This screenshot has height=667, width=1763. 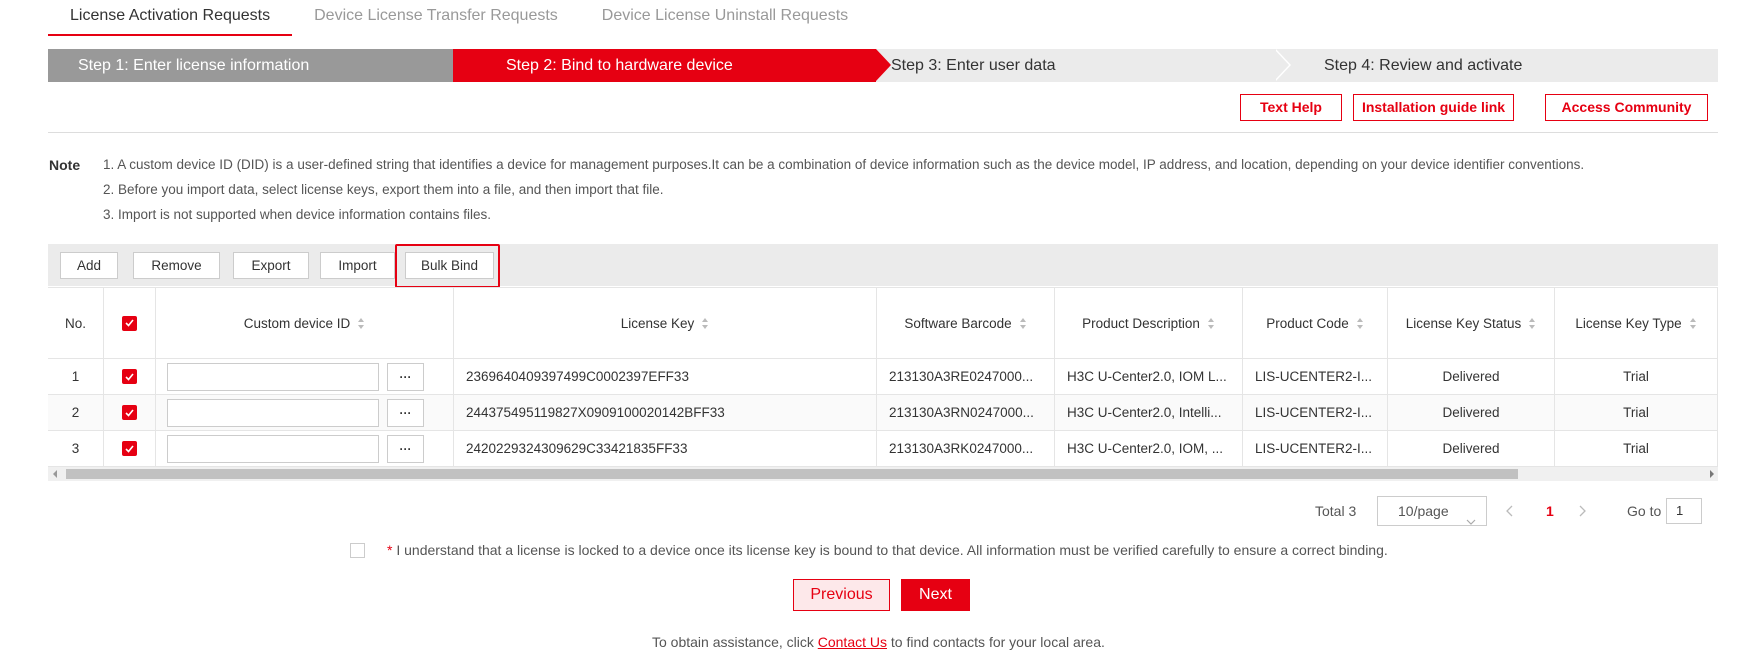 What do you see at coordinates (76, 412) in the screenshot?
I see `cell-no: 2` at bounding box center [76, 412].